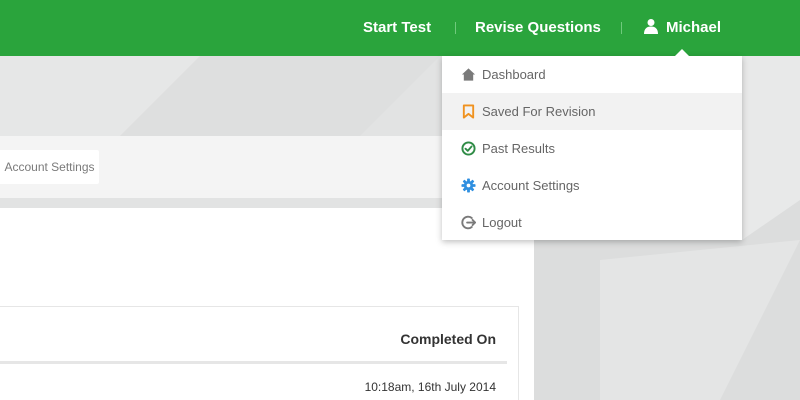  Describe the element at coordinates (430, 387) in the screenshot. I see `table-cell-completed-on: 10:18am, 16th July 2014` at that location.